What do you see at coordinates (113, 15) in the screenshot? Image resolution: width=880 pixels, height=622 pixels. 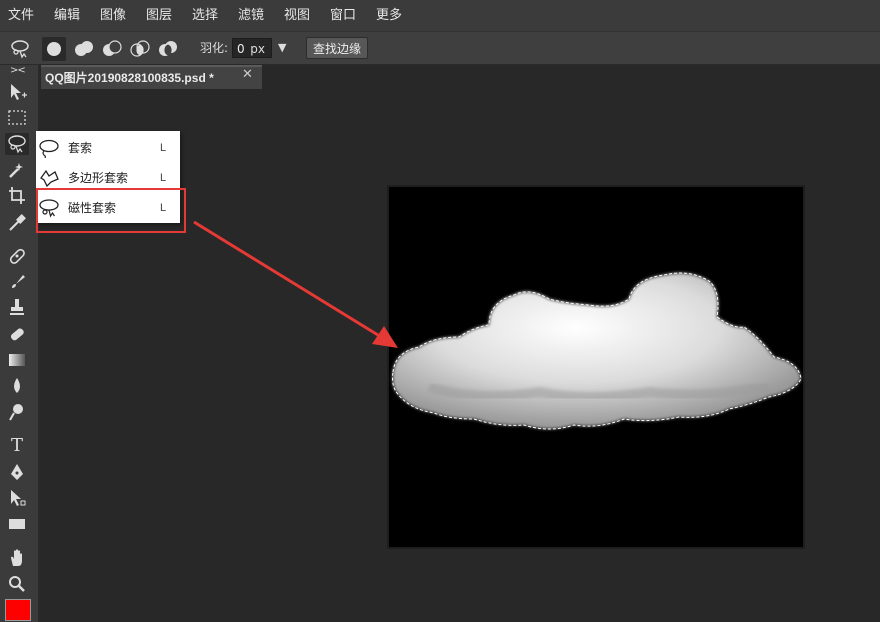 I see `menu-image: 图像` at bounding box center [113, 15].